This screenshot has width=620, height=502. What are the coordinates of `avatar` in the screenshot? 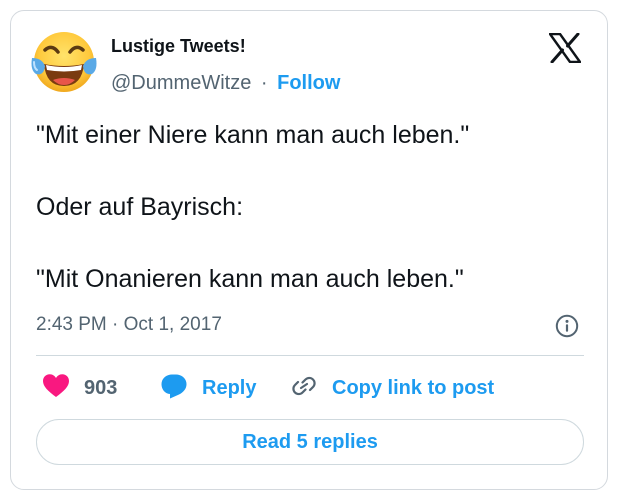 It's located at (64, 60).